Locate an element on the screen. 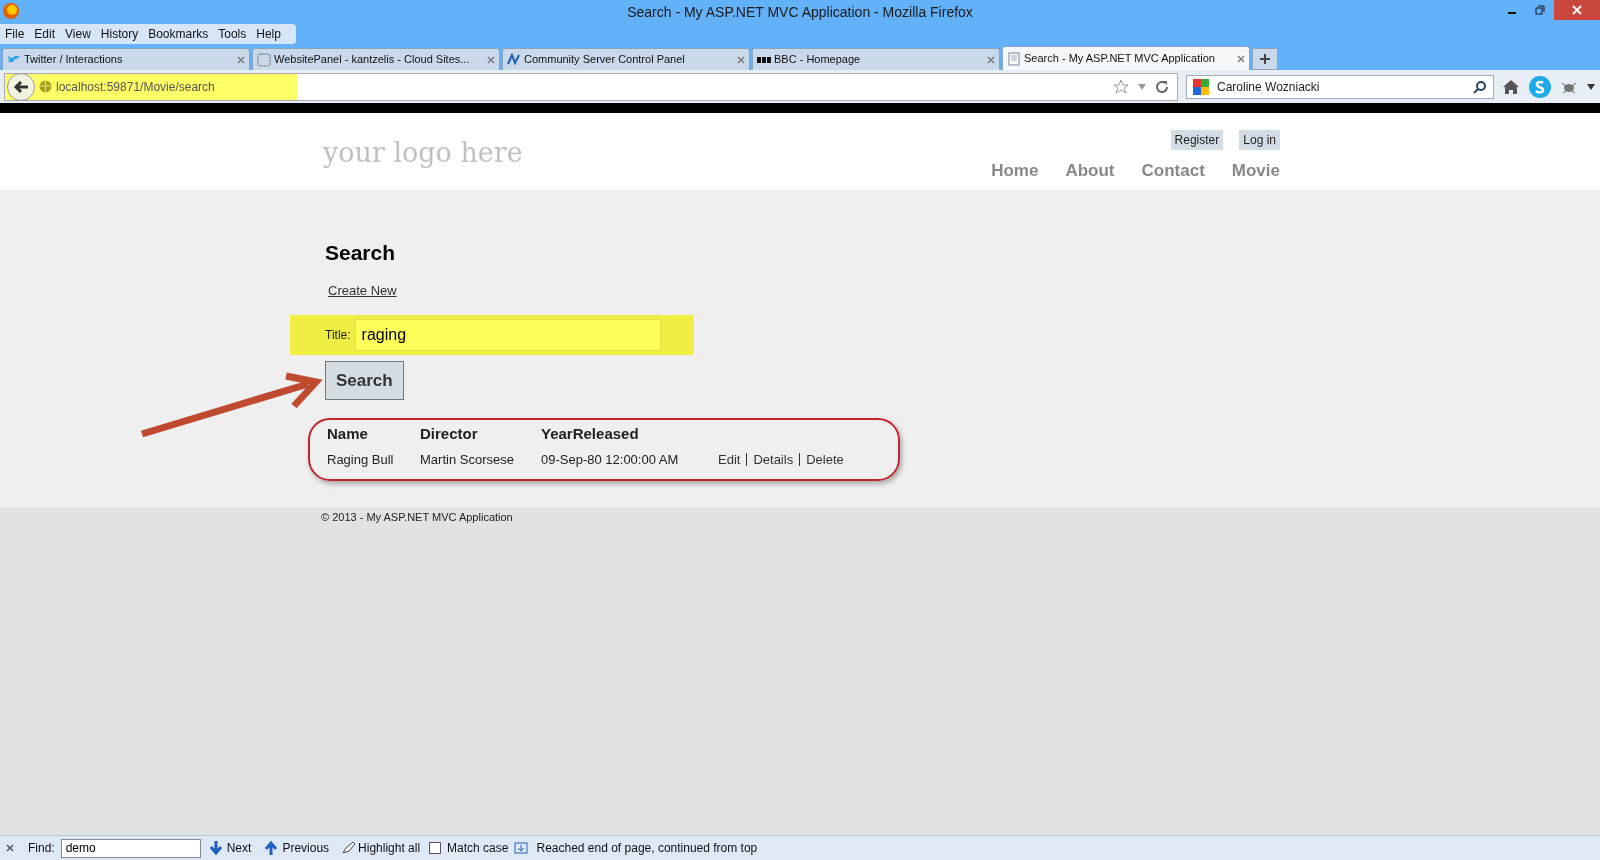 This screenshot has height=860, width=1600. address-bar: localhost:59871/Movie/search is located at coordinates (591, 86).